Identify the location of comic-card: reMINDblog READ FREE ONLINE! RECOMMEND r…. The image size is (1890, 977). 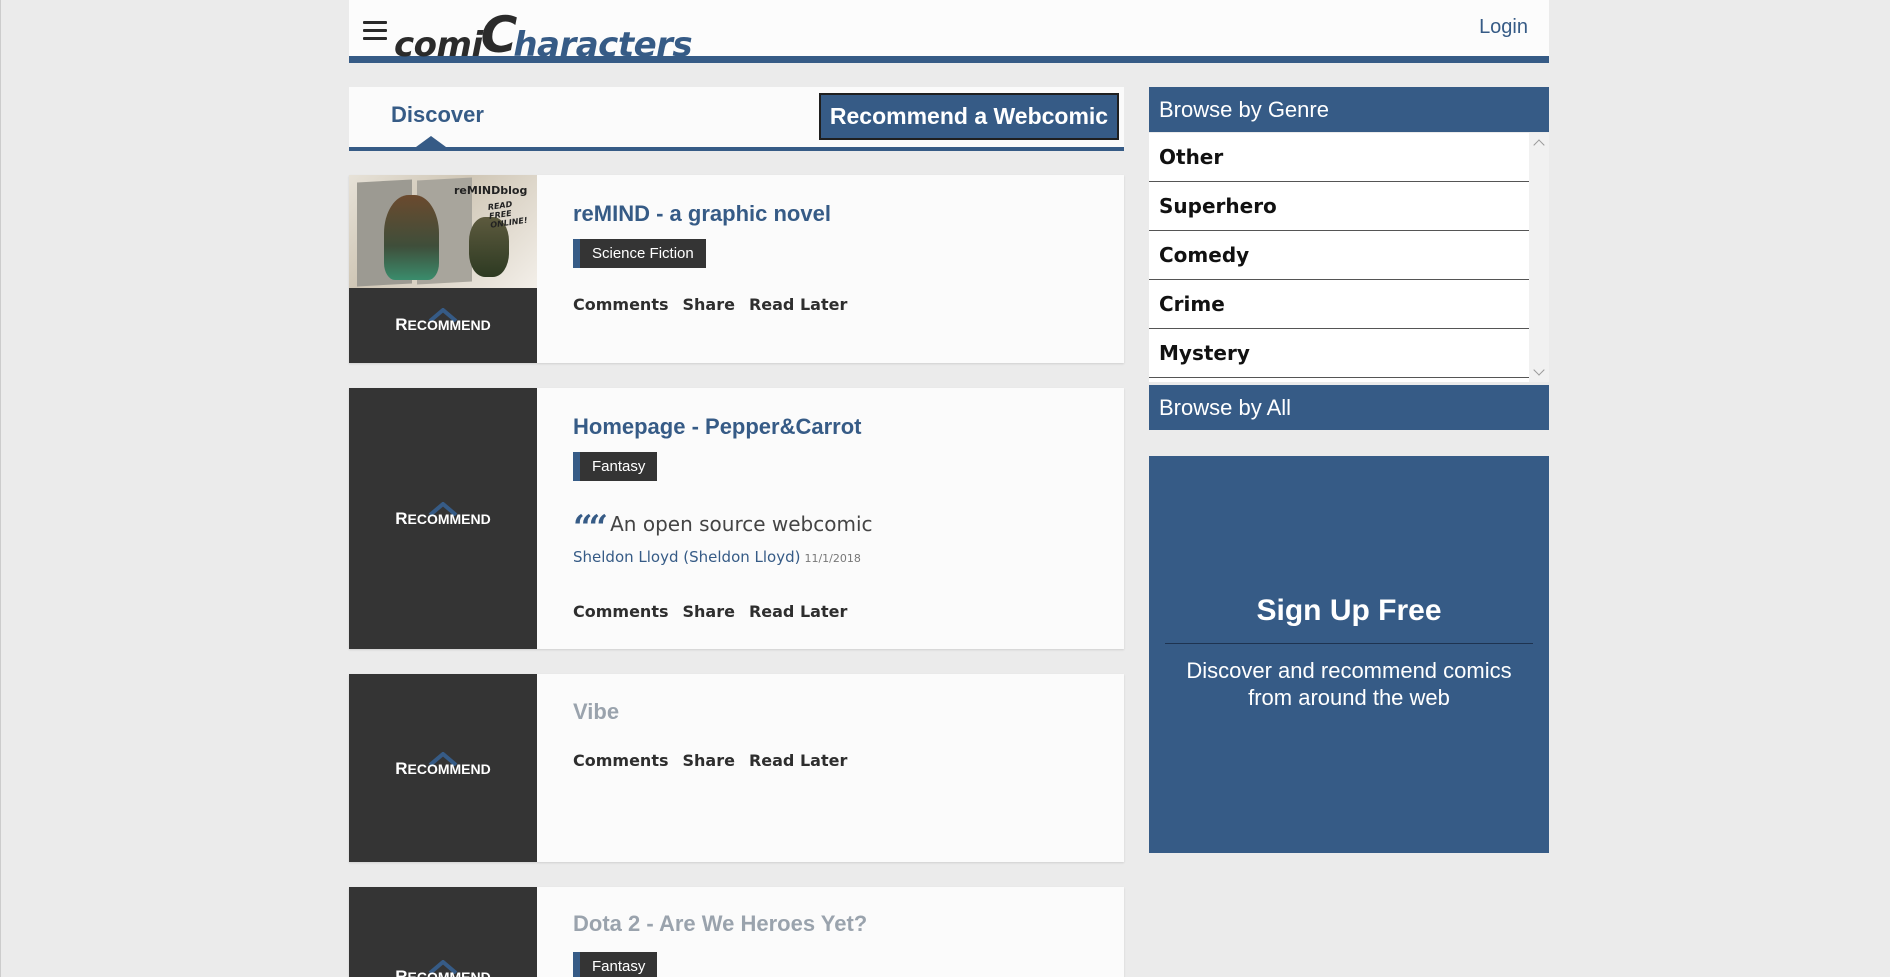
(736, 269).